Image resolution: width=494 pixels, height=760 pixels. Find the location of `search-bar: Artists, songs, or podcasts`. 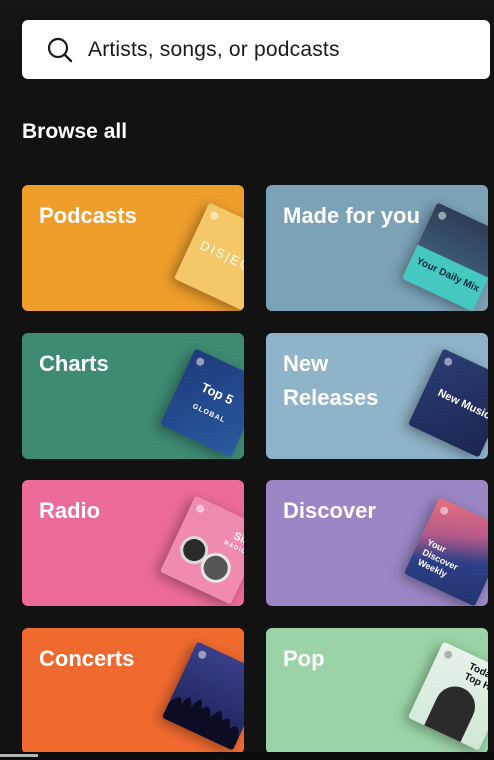

search-bar: Artists, songs, or podcasts is located at coordinates (256, 49).